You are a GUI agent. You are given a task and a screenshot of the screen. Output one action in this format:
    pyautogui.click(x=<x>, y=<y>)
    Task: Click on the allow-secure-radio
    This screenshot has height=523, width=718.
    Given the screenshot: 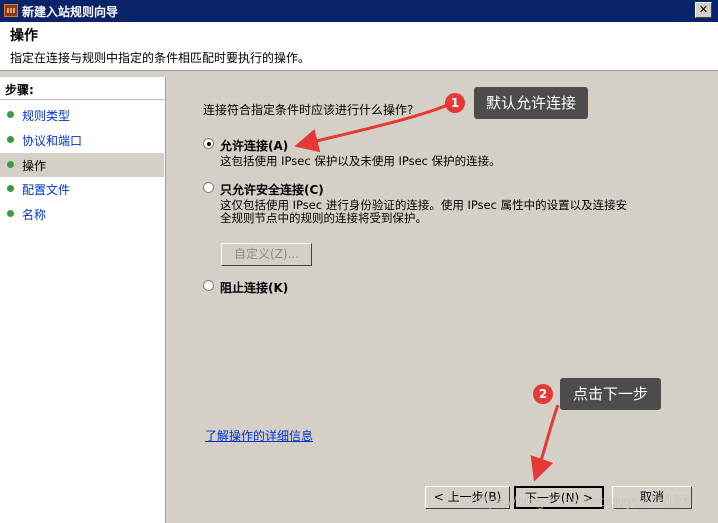 What is the action you would take?
    pyautogui.click(x=208, y=187)
    